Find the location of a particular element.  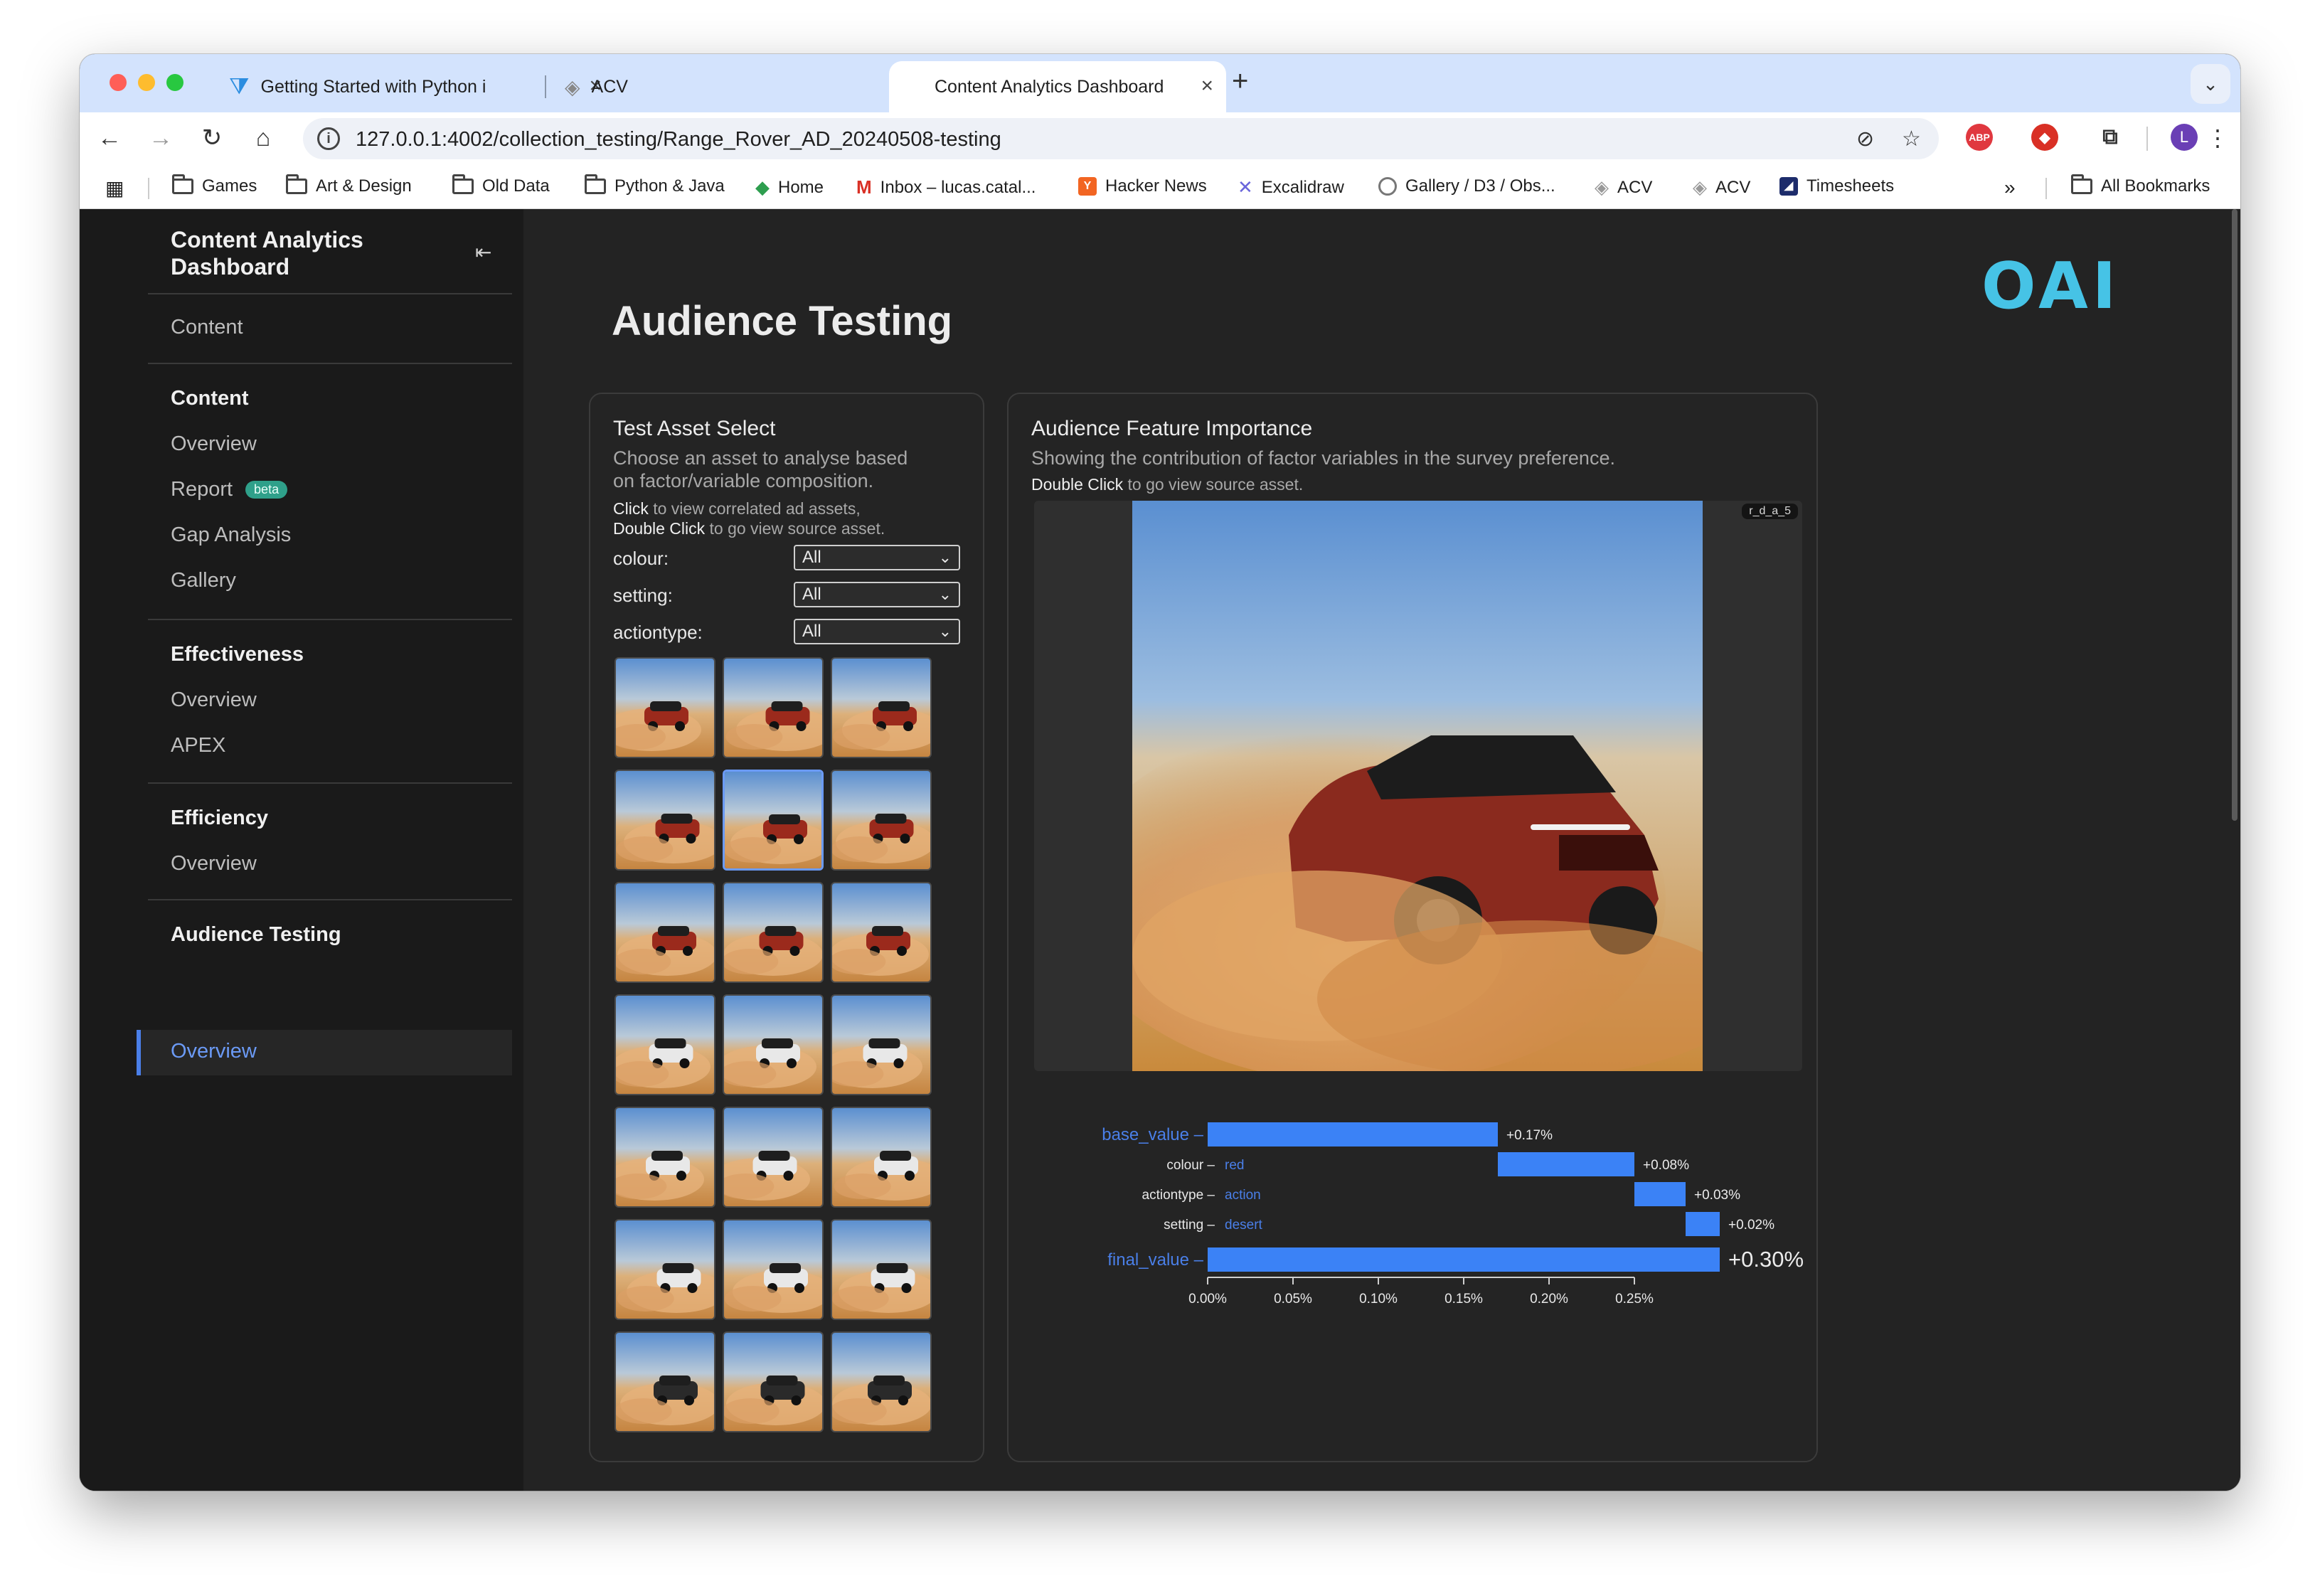

chart-x-tick-label: 0.20% is located at coordinates (1549, 1299).